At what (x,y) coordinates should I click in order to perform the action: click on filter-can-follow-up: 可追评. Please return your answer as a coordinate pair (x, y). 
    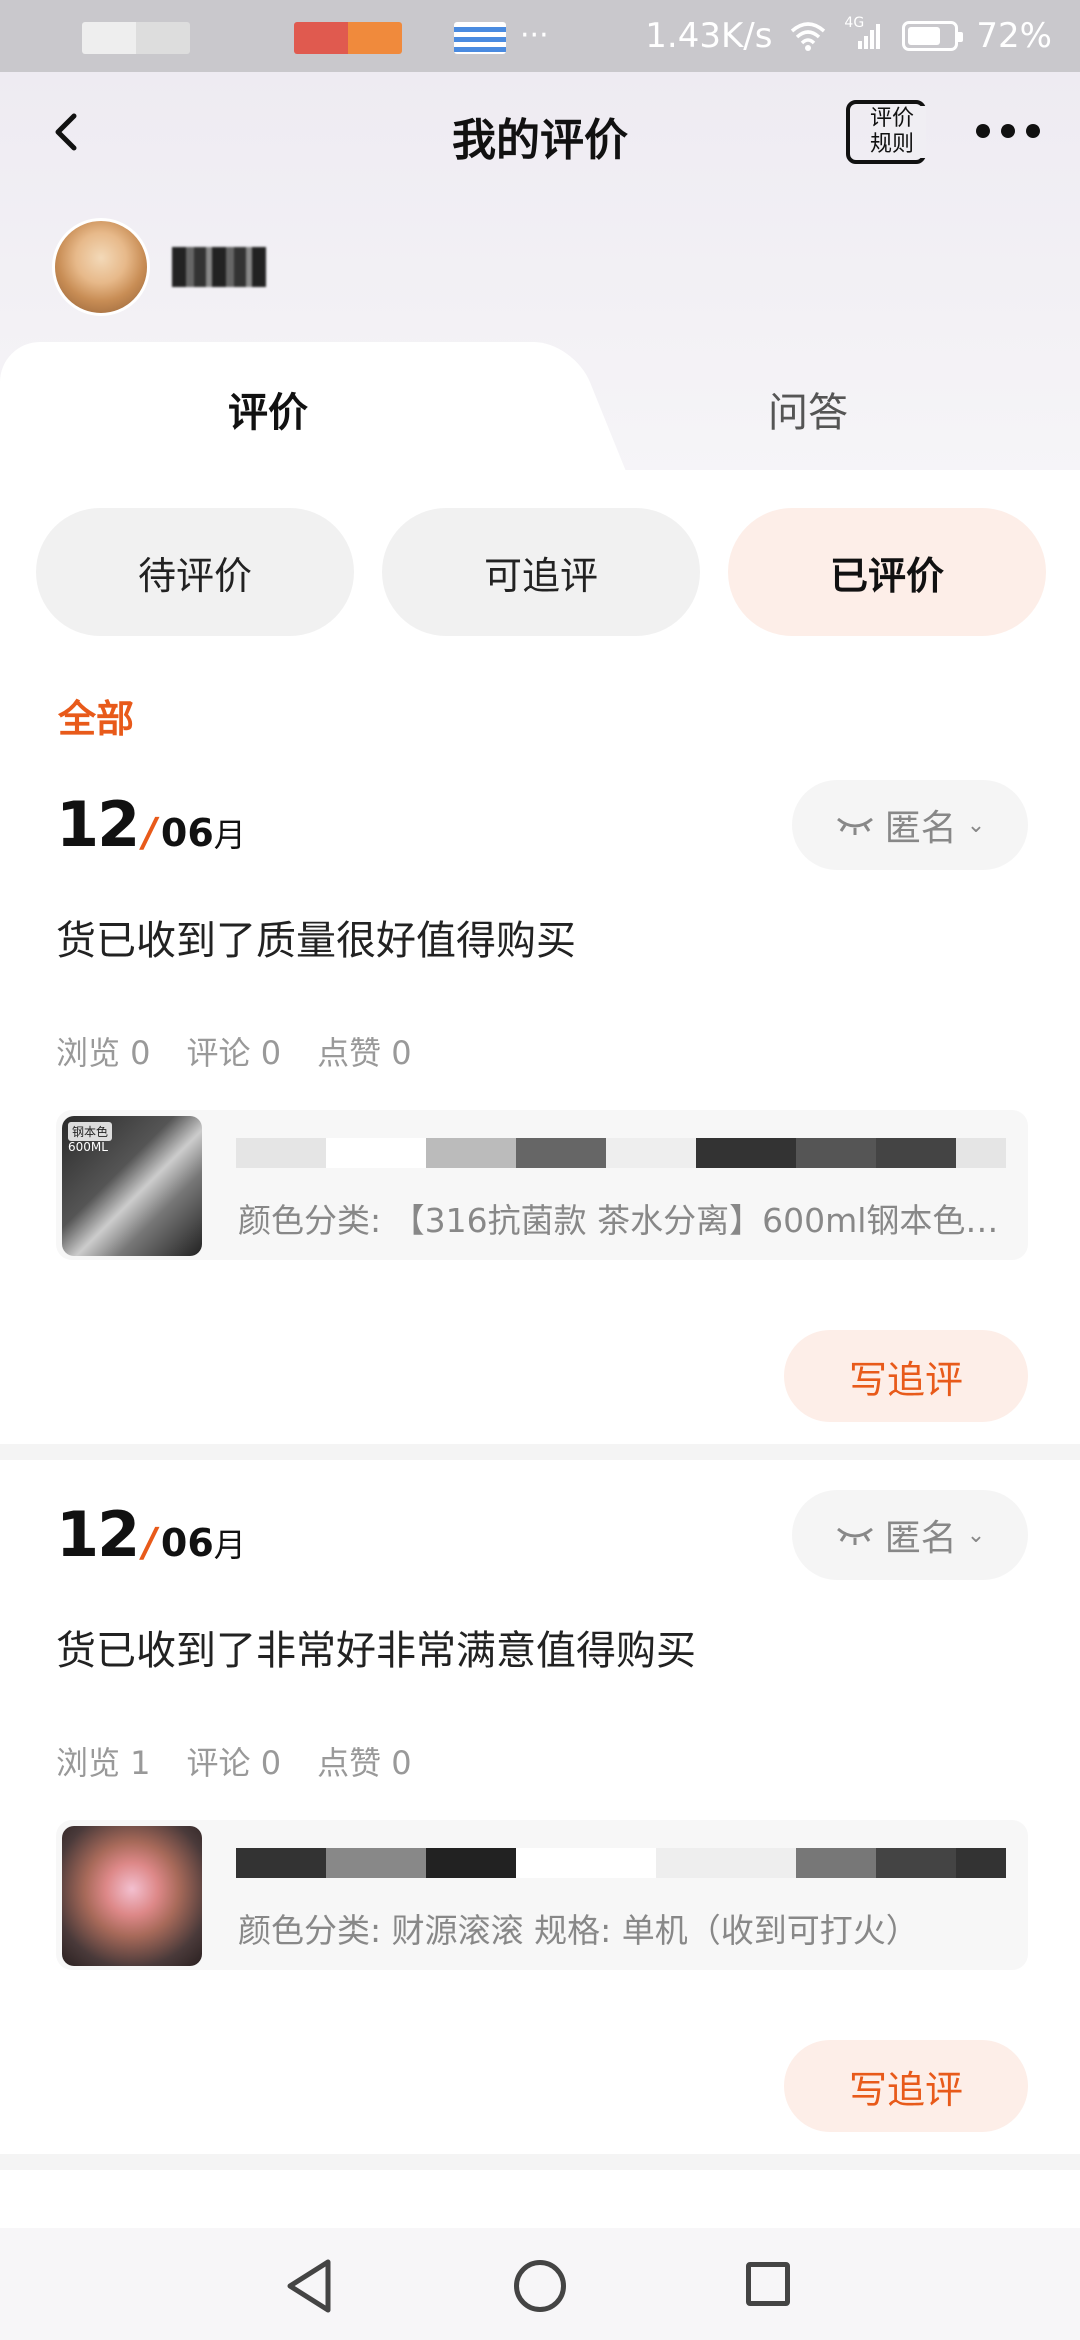
    Looking at the image, I should click on (541, 572).